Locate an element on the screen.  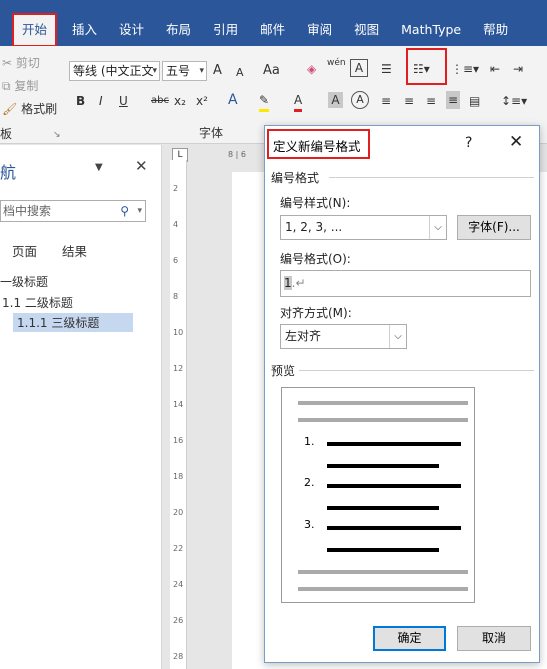
number-format-selected-text: 1 is located at coordinates (288, 283).